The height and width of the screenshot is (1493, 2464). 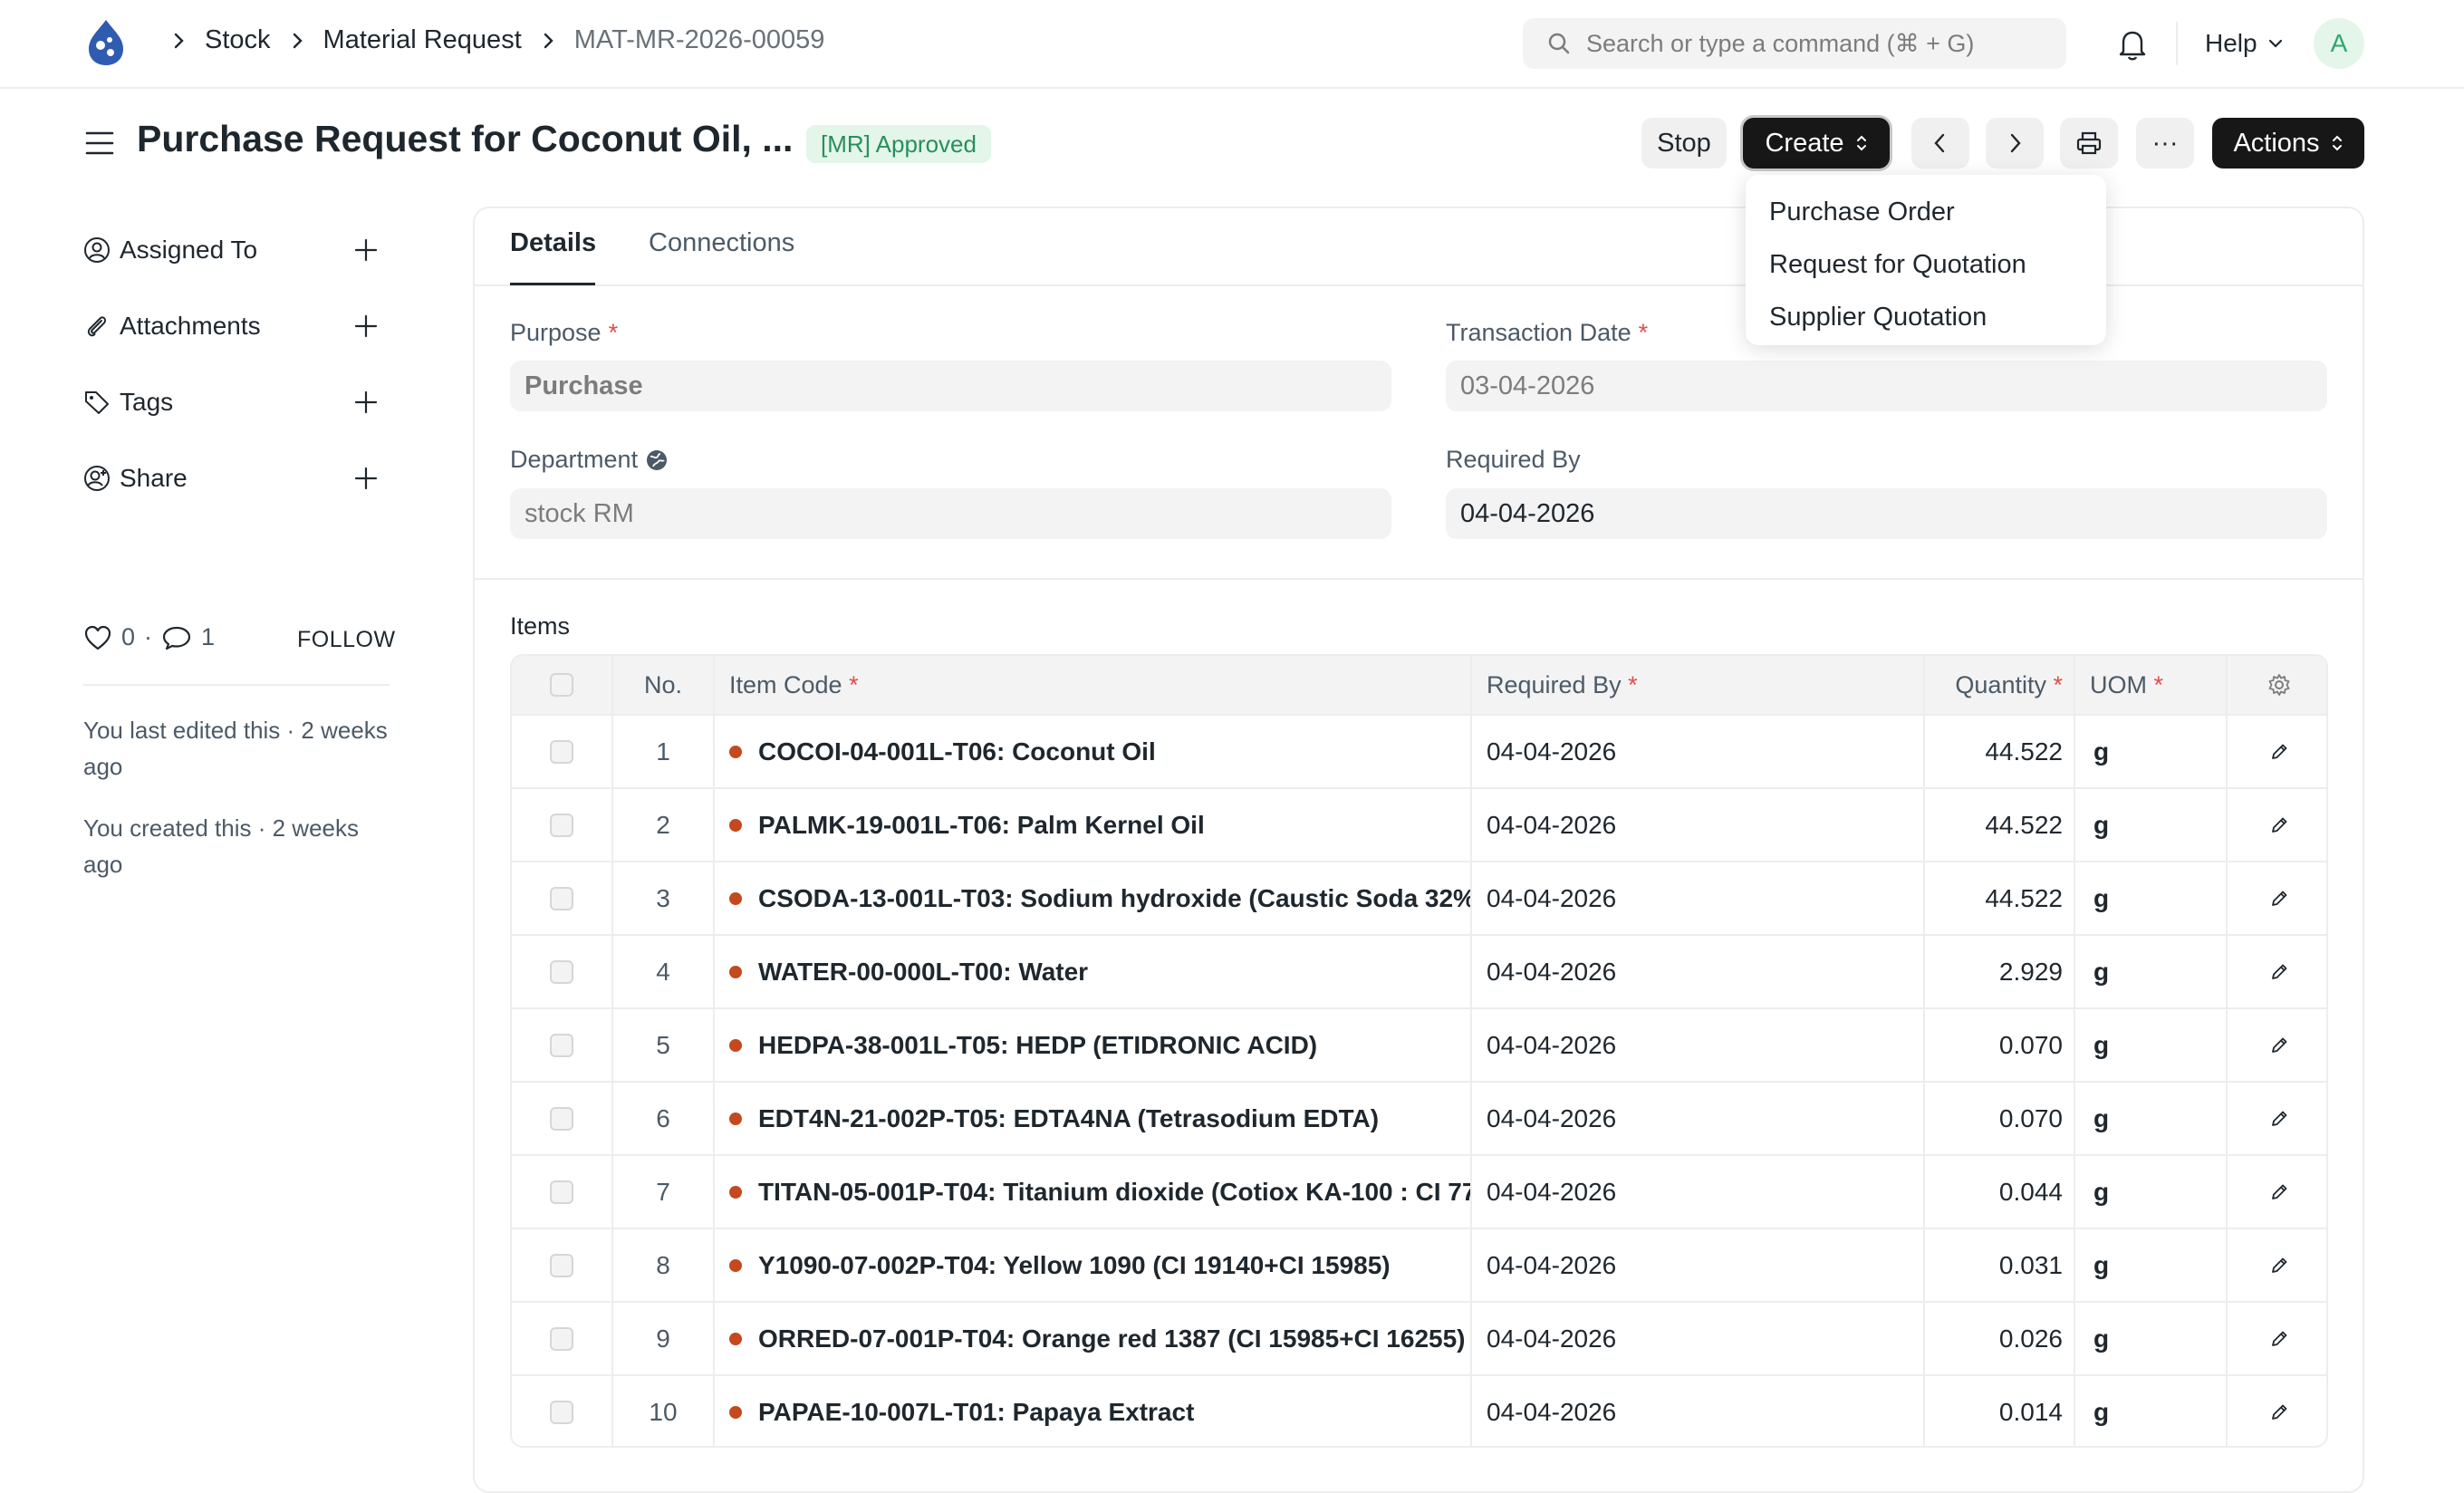 What do you see at coordinates (950, 386) in the screenshot?
I see `purpose-field: Purchase` at bounding box center [950, 386].